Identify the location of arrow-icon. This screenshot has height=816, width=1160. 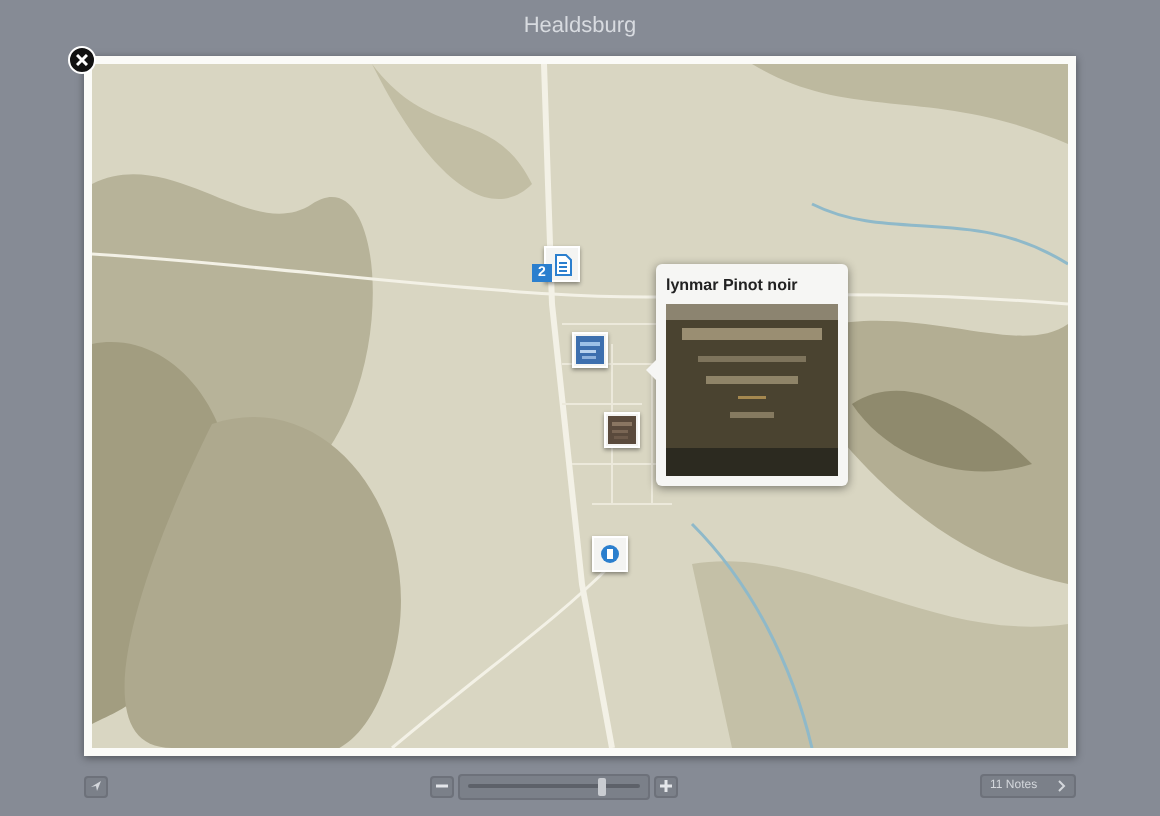
(96, 786).